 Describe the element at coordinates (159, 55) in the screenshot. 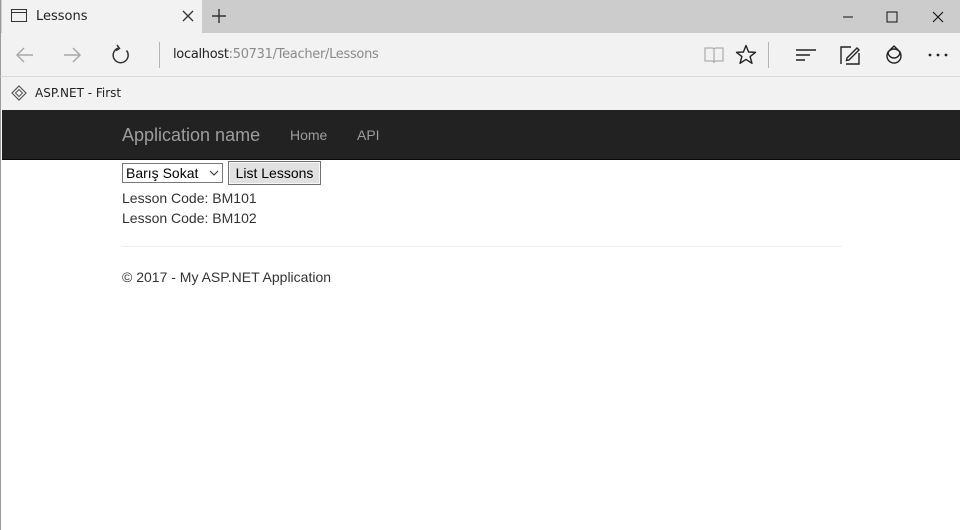

I see `address-divider` at that location.